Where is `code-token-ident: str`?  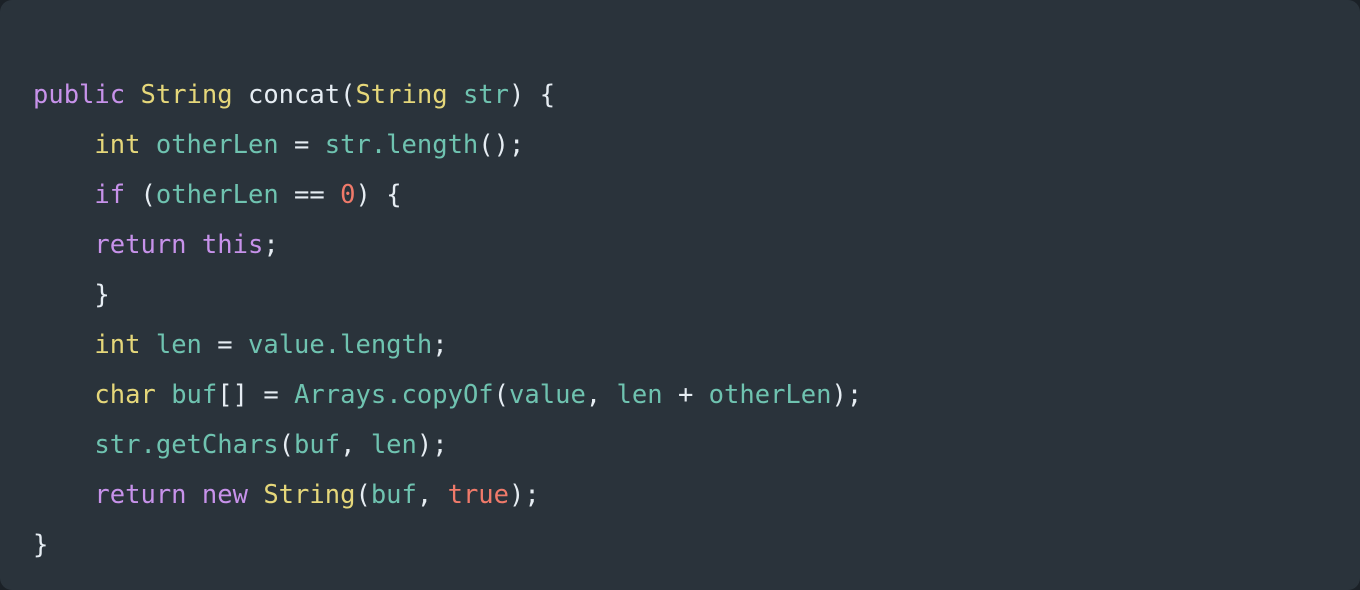
code-token-ident: str is located at coordinates (347, 144).